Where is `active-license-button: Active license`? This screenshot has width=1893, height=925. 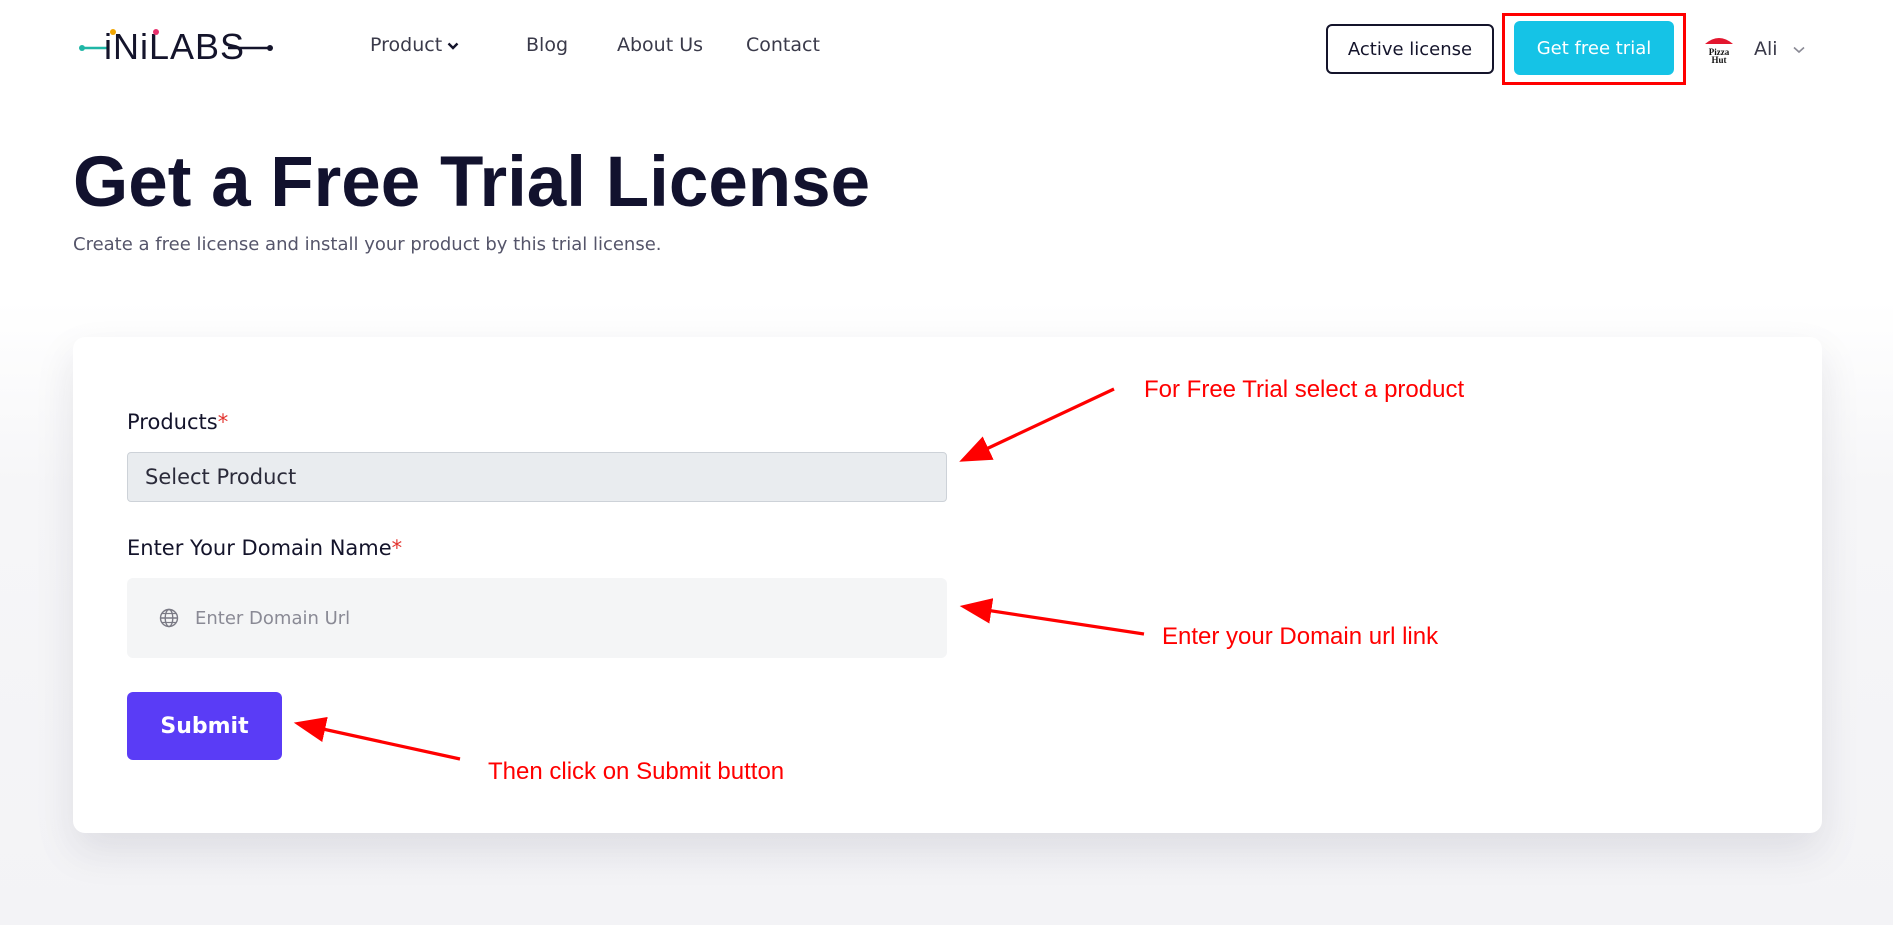 active-license-button: Active license is located at coordinates (1410, 49).